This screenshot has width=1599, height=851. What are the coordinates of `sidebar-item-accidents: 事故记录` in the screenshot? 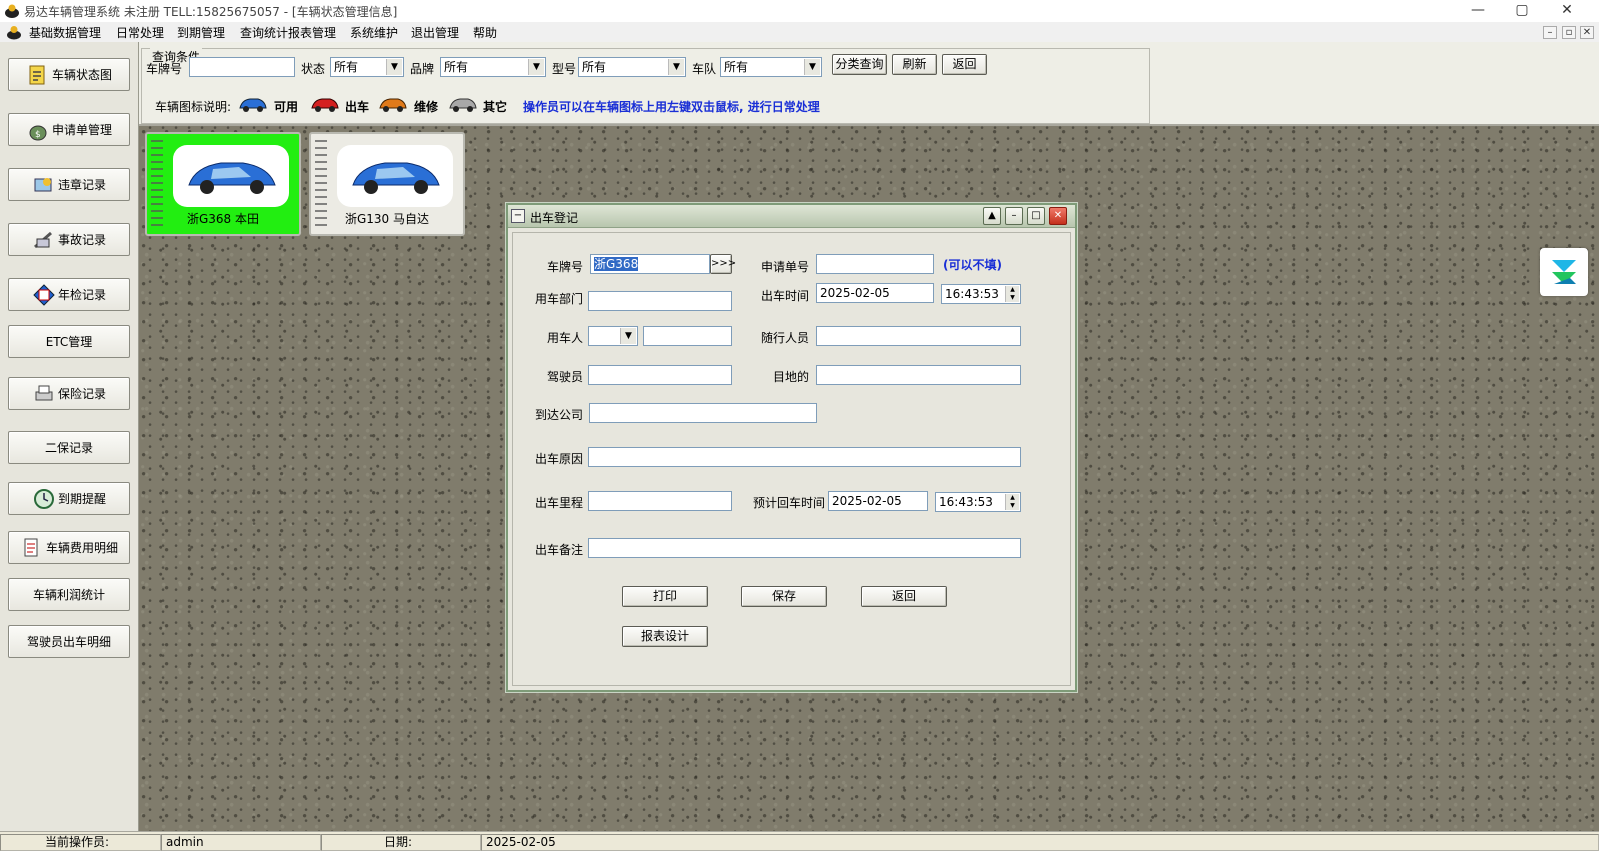 It's located at (69, 239).